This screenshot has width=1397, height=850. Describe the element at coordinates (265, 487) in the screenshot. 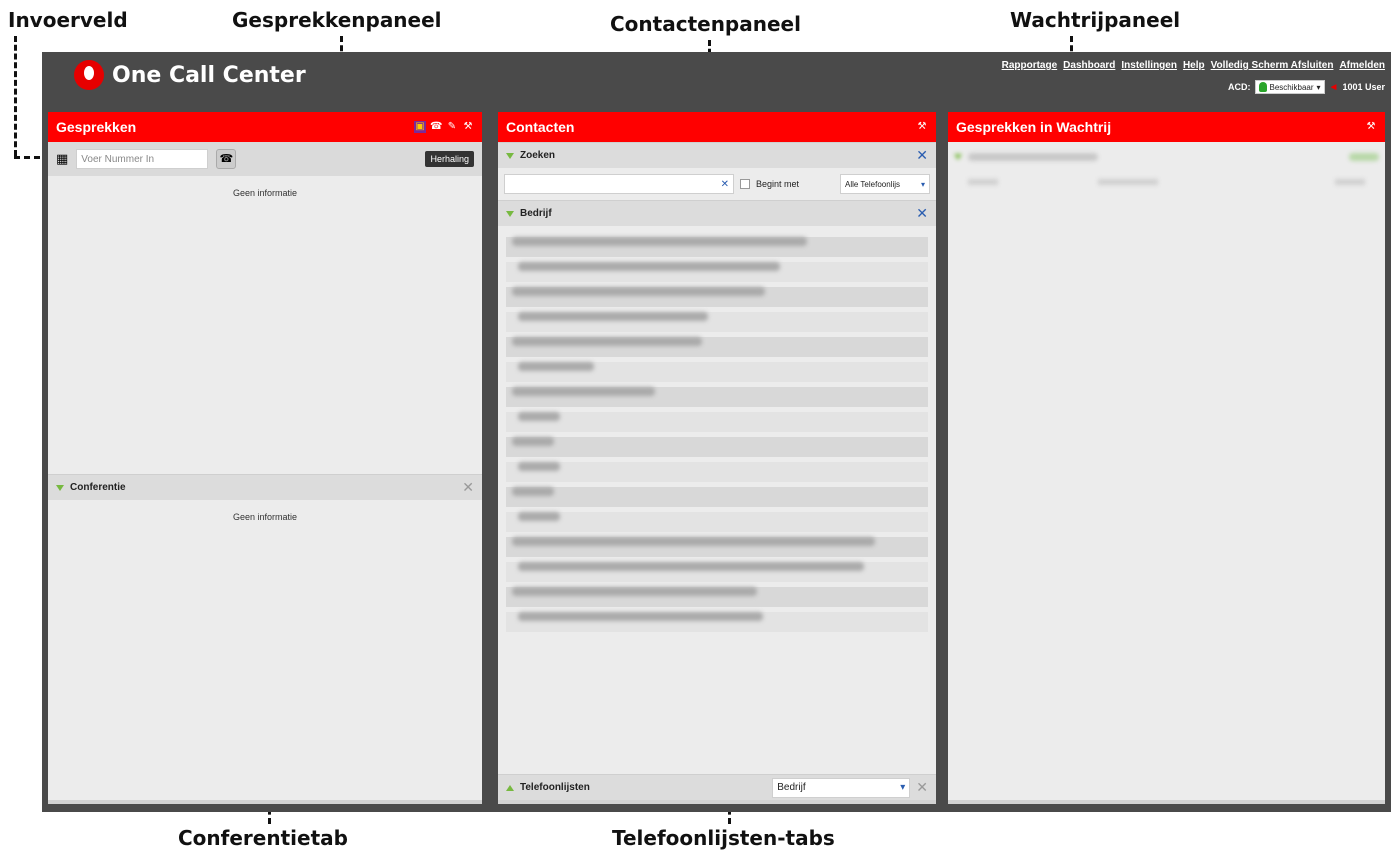

I see `conference-tab: Conferentie ✕` at that location.